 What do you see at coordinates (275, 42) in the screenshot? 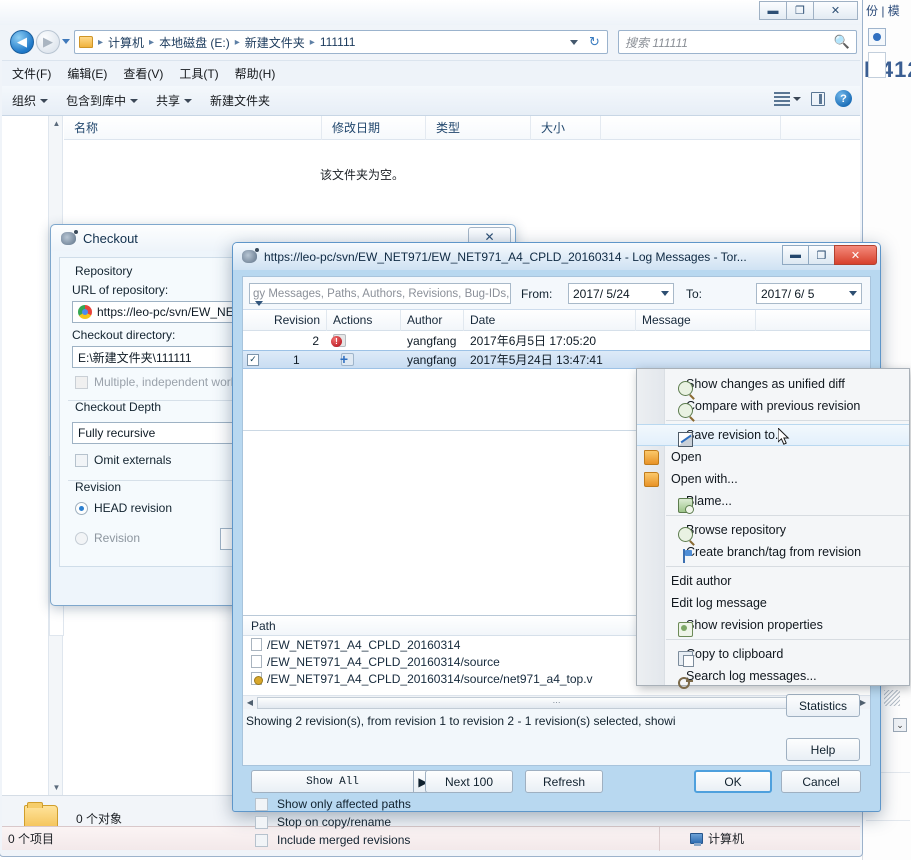
I see `breadcrumb-item-2: 新建文件夹` at bounding box center [275, 42].